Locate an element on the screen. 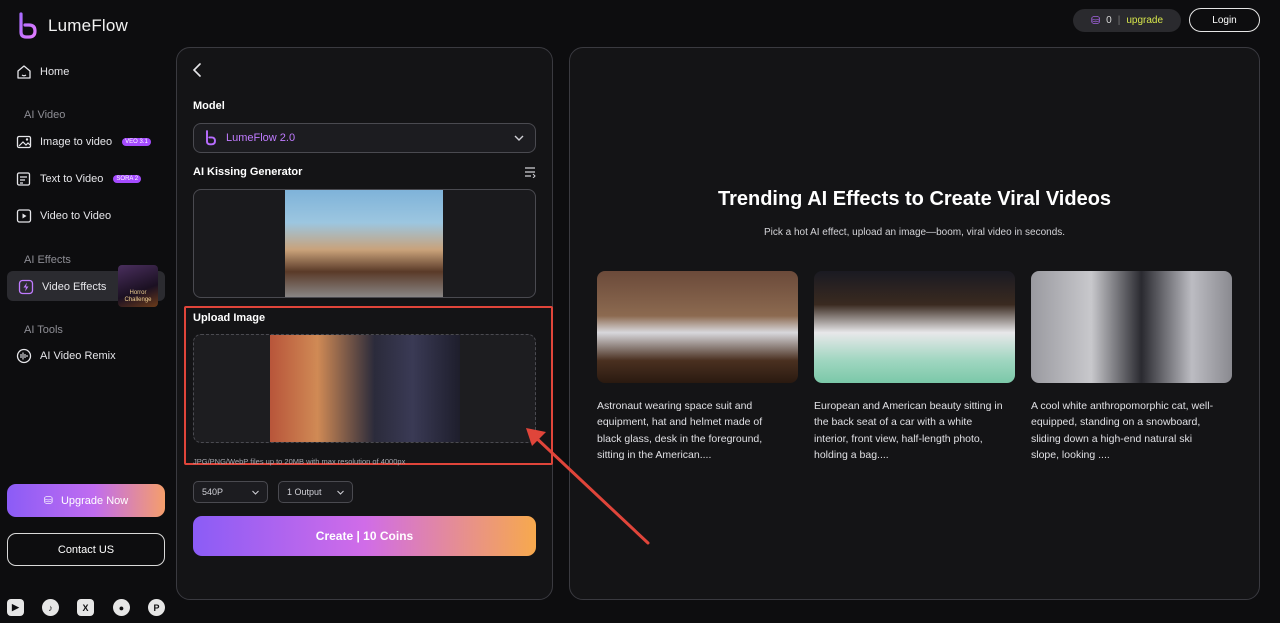 Image resolution: width=1280 pixels, height=623 pixels. sidebar-item-image-to-video: Image to video VEO 3.1 is located at coordinates (83, 142).